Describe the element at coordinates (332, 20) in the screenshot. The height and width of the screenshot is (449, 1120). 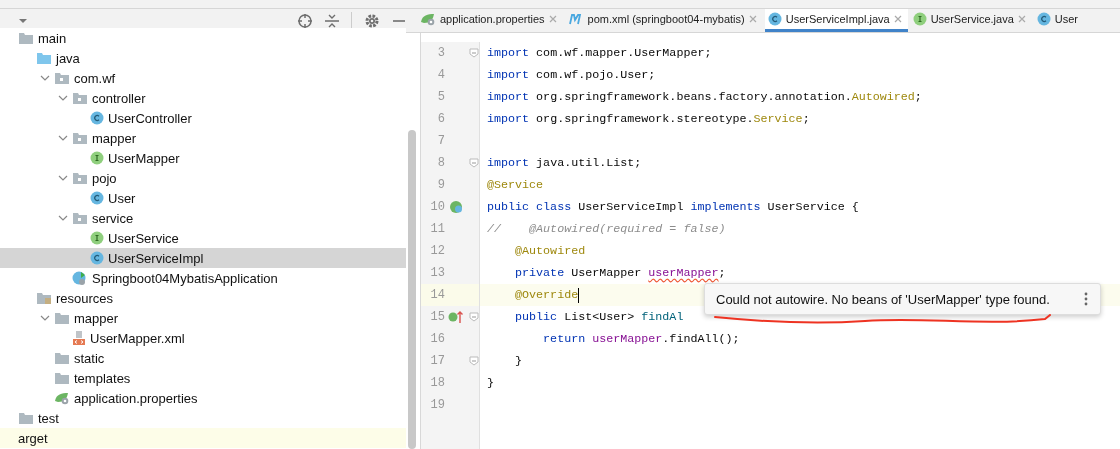
I see `collapse-all-icon` at that location.